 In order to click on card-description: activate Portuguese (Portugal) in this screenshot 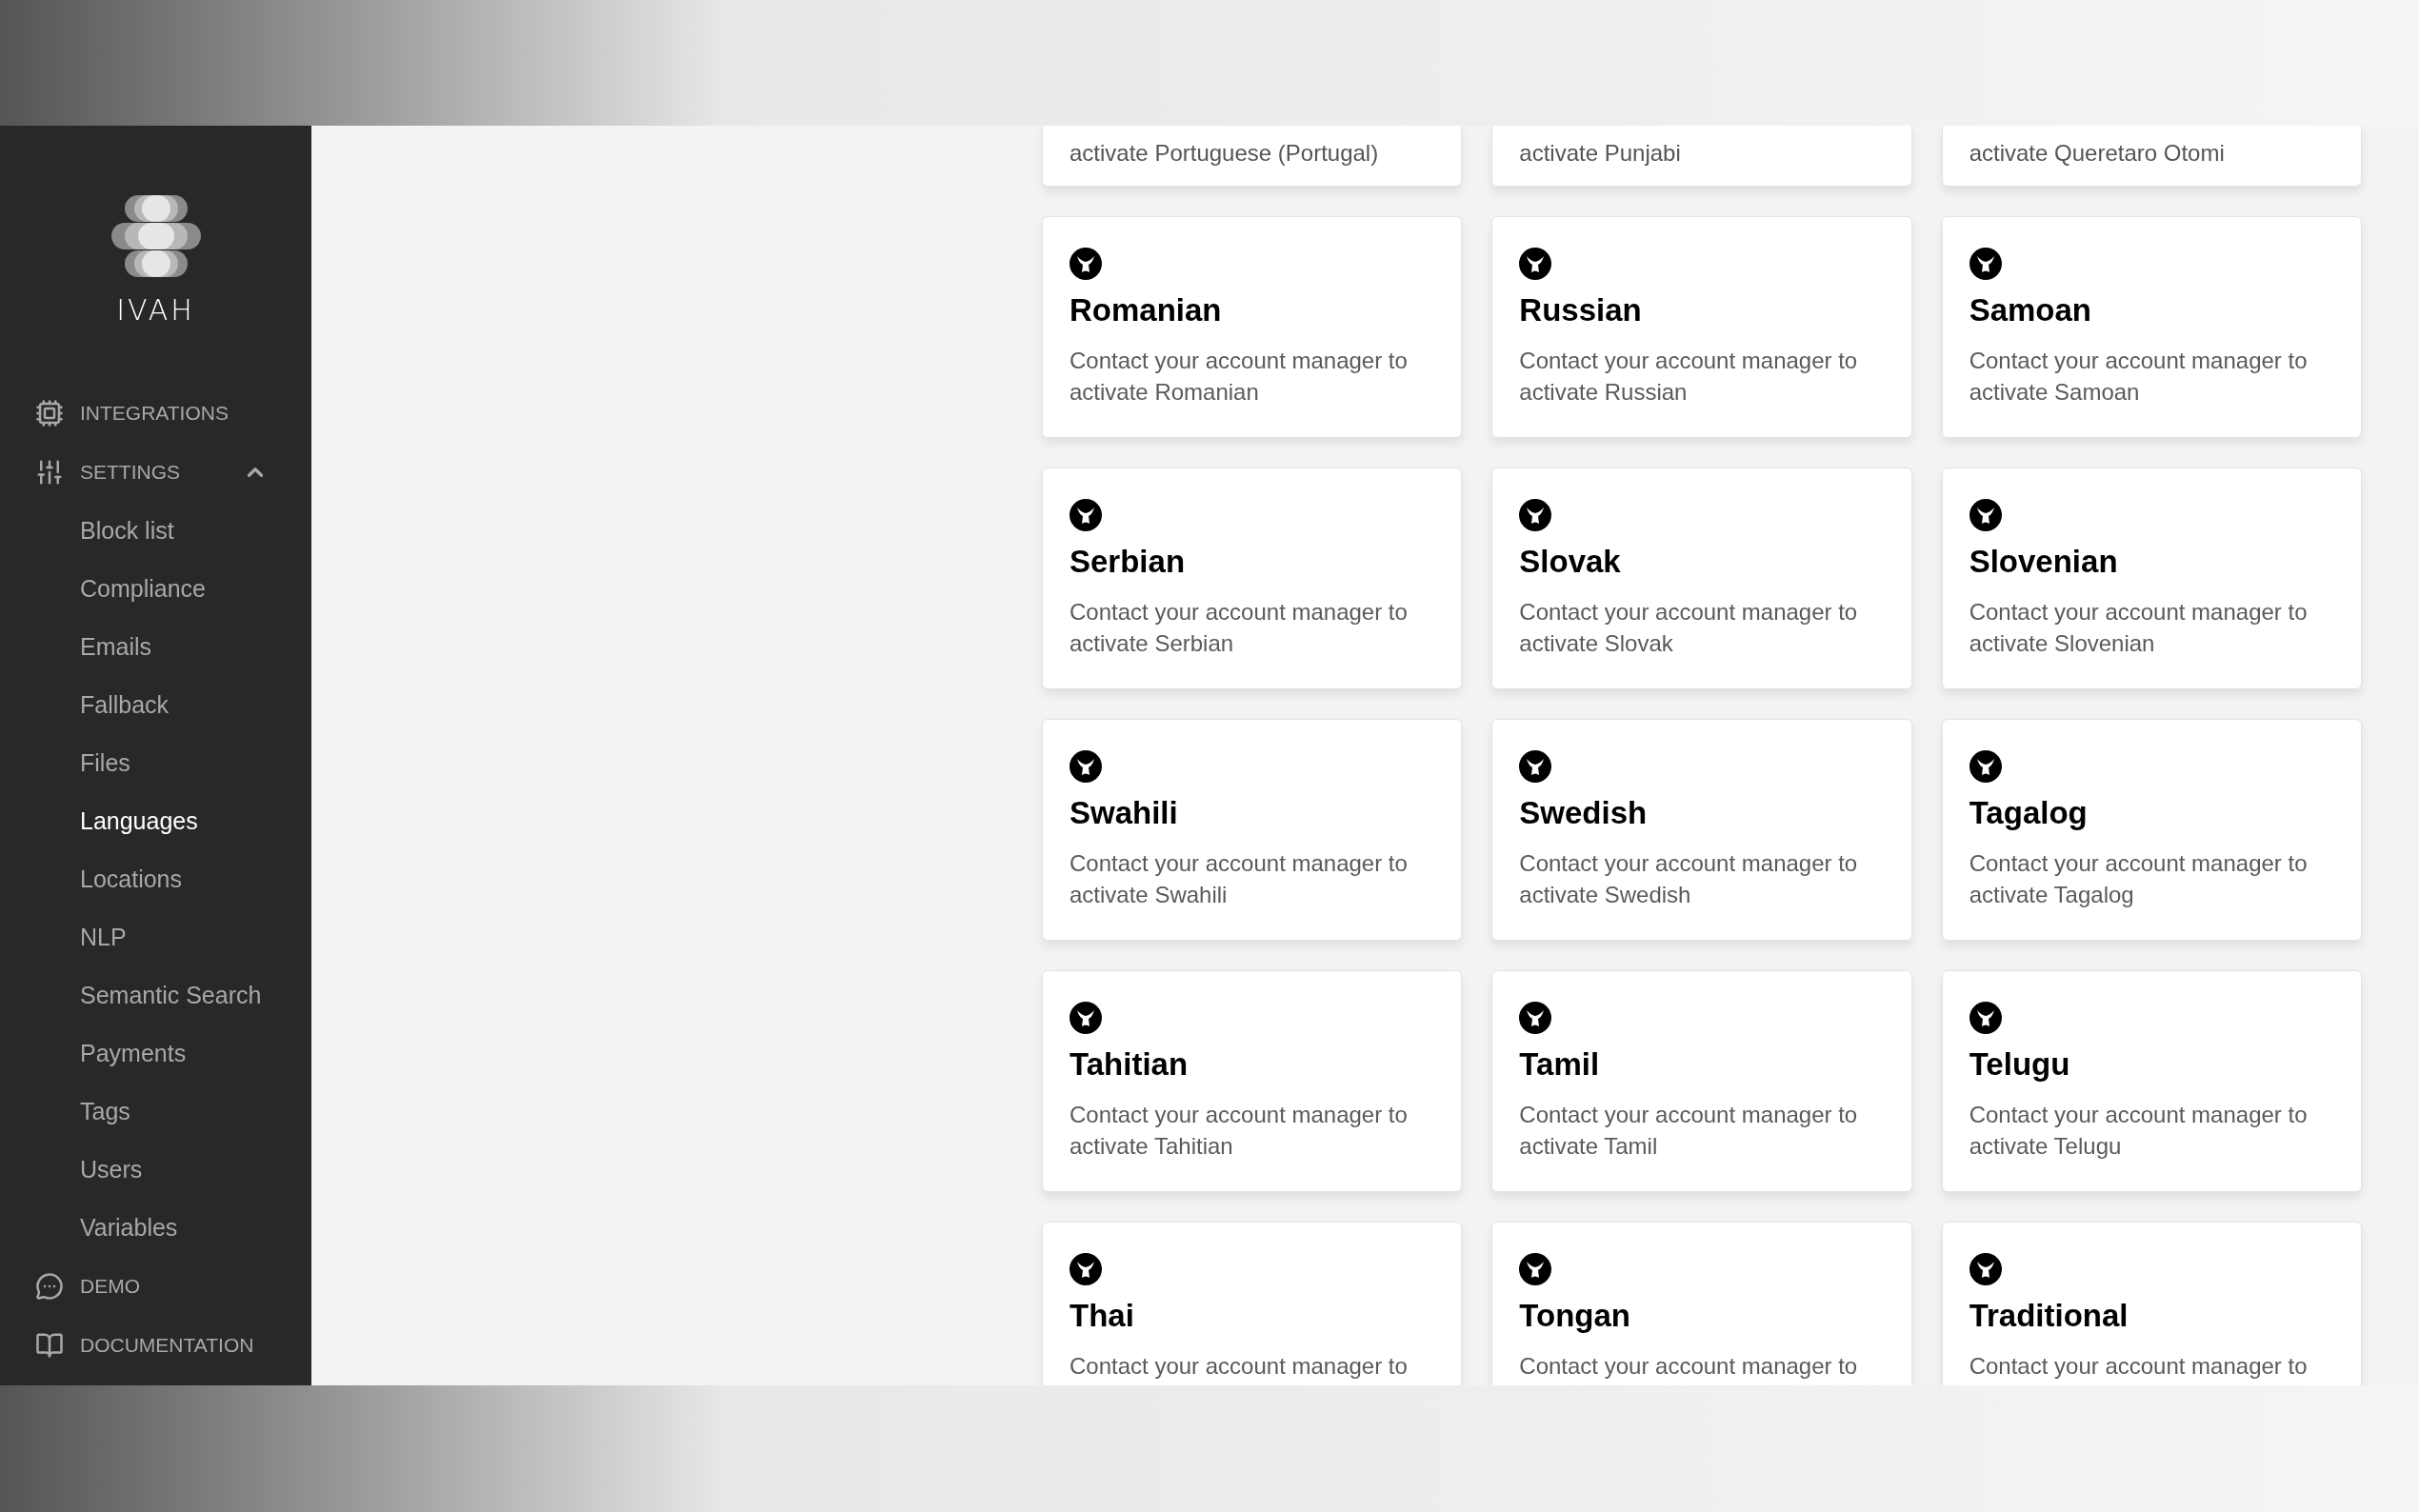, I will do `click(1224, 153)`.